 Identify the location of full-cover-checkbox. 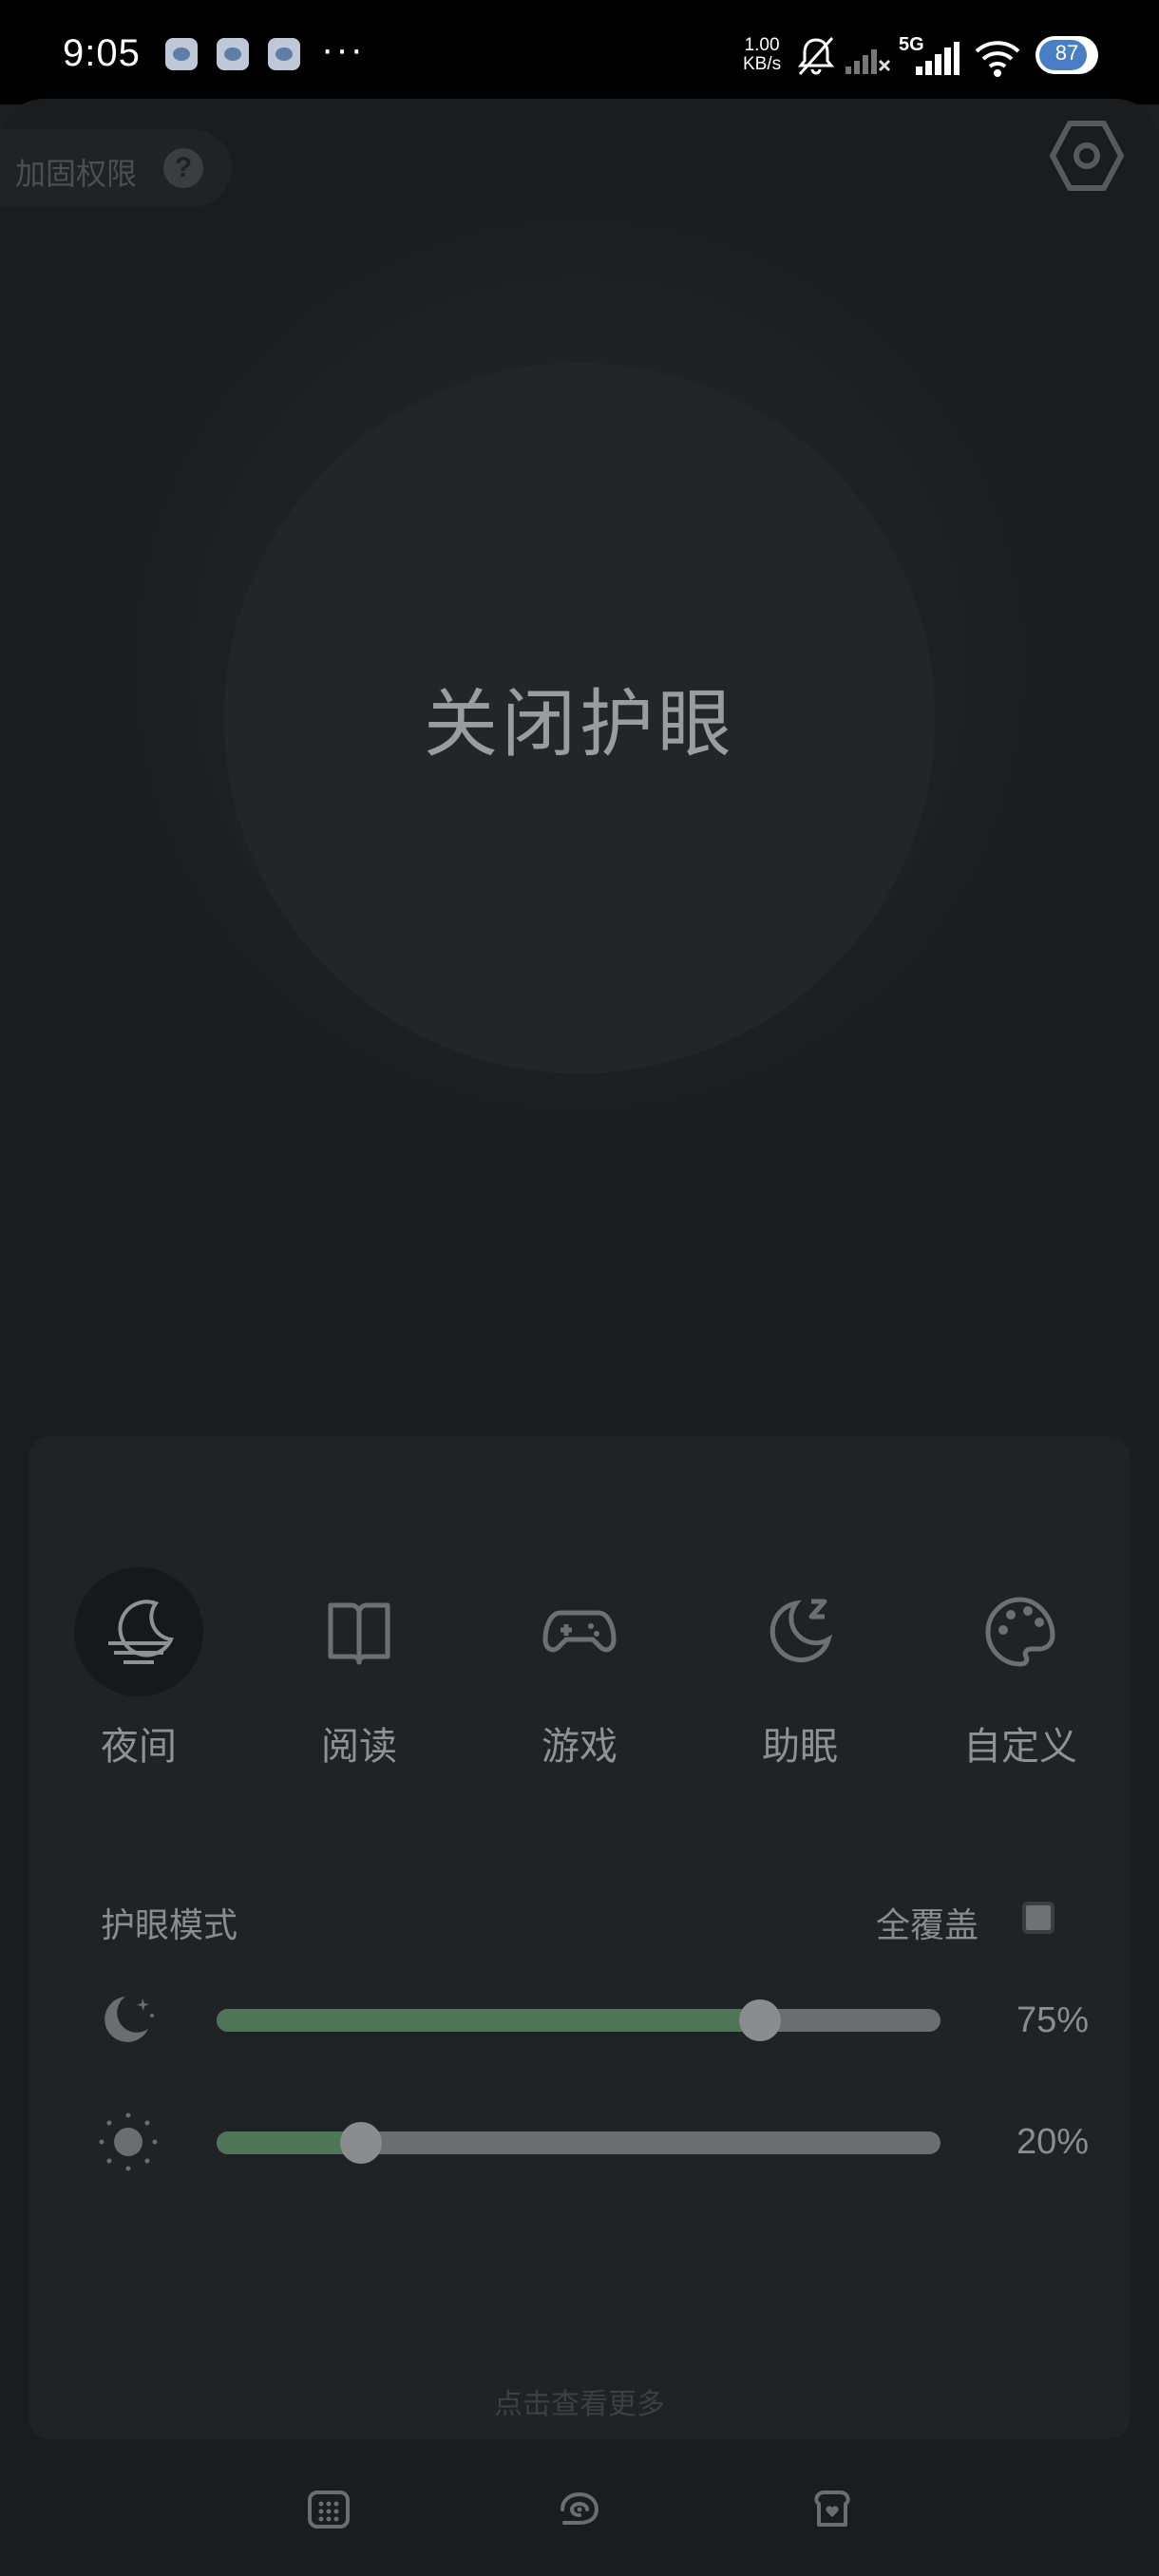
(1038, 1918).